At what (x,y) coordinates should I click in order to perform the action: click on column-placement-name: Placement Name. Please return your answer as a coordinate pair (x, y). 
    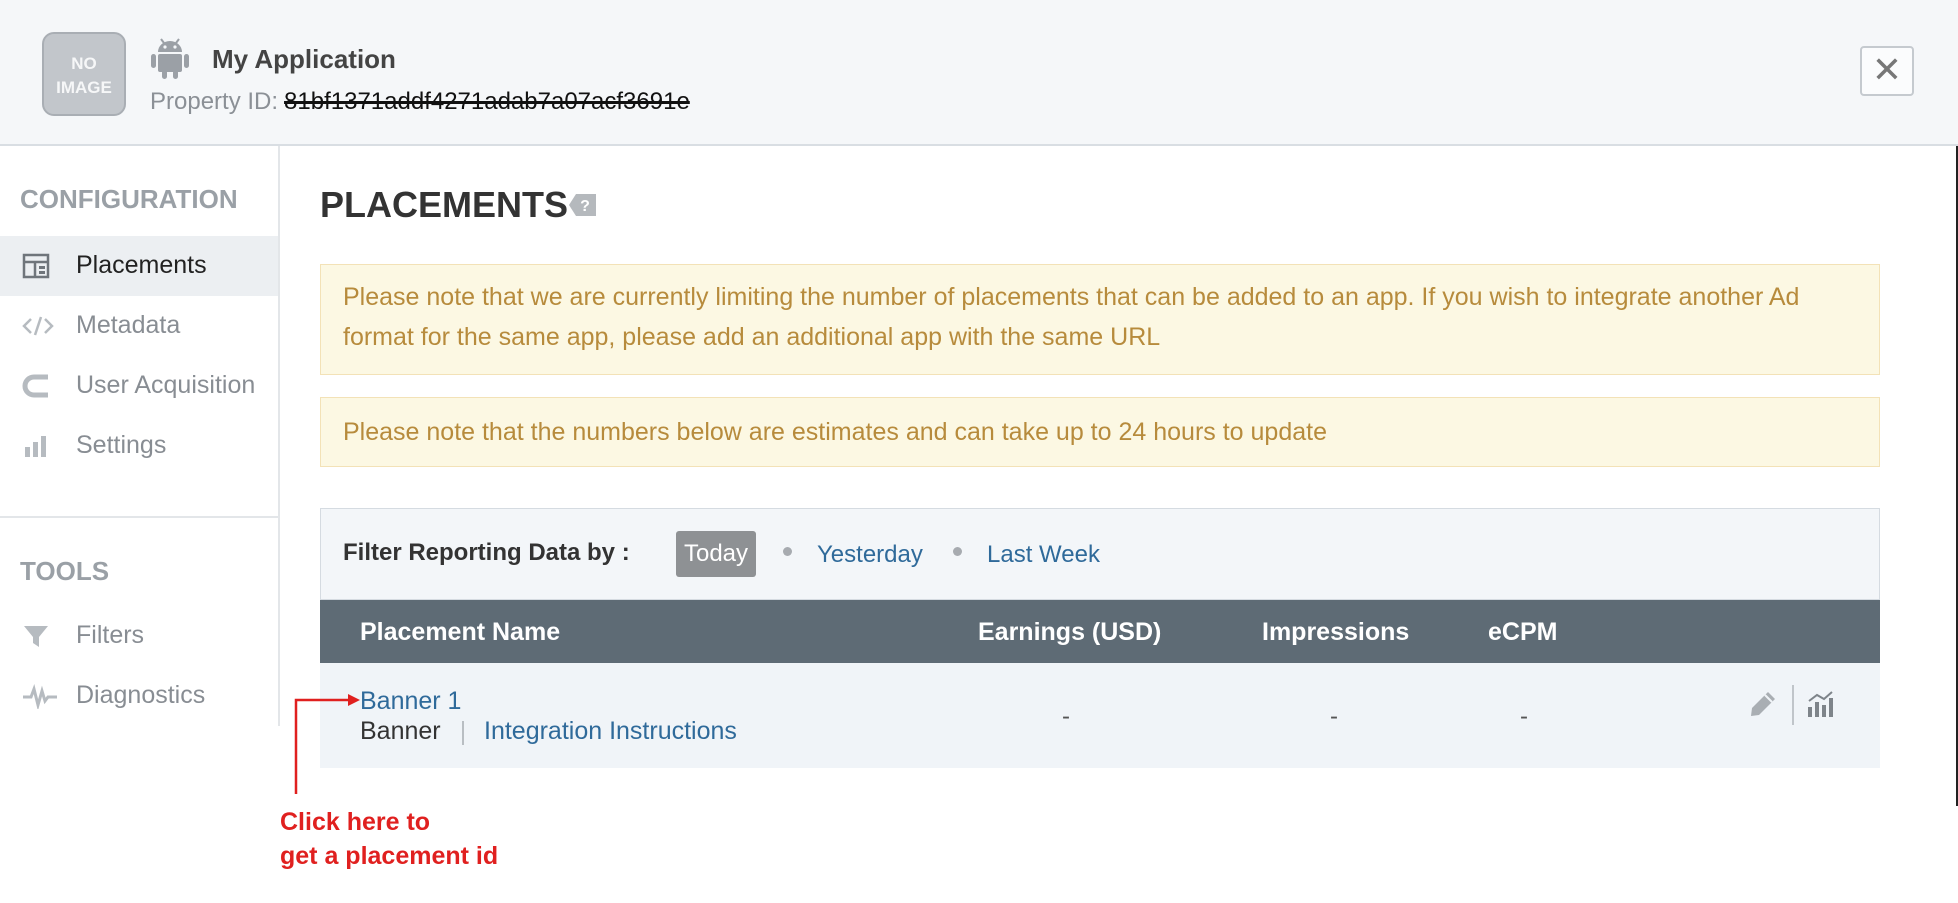
    Looking at the image, I should click on (460, 632).